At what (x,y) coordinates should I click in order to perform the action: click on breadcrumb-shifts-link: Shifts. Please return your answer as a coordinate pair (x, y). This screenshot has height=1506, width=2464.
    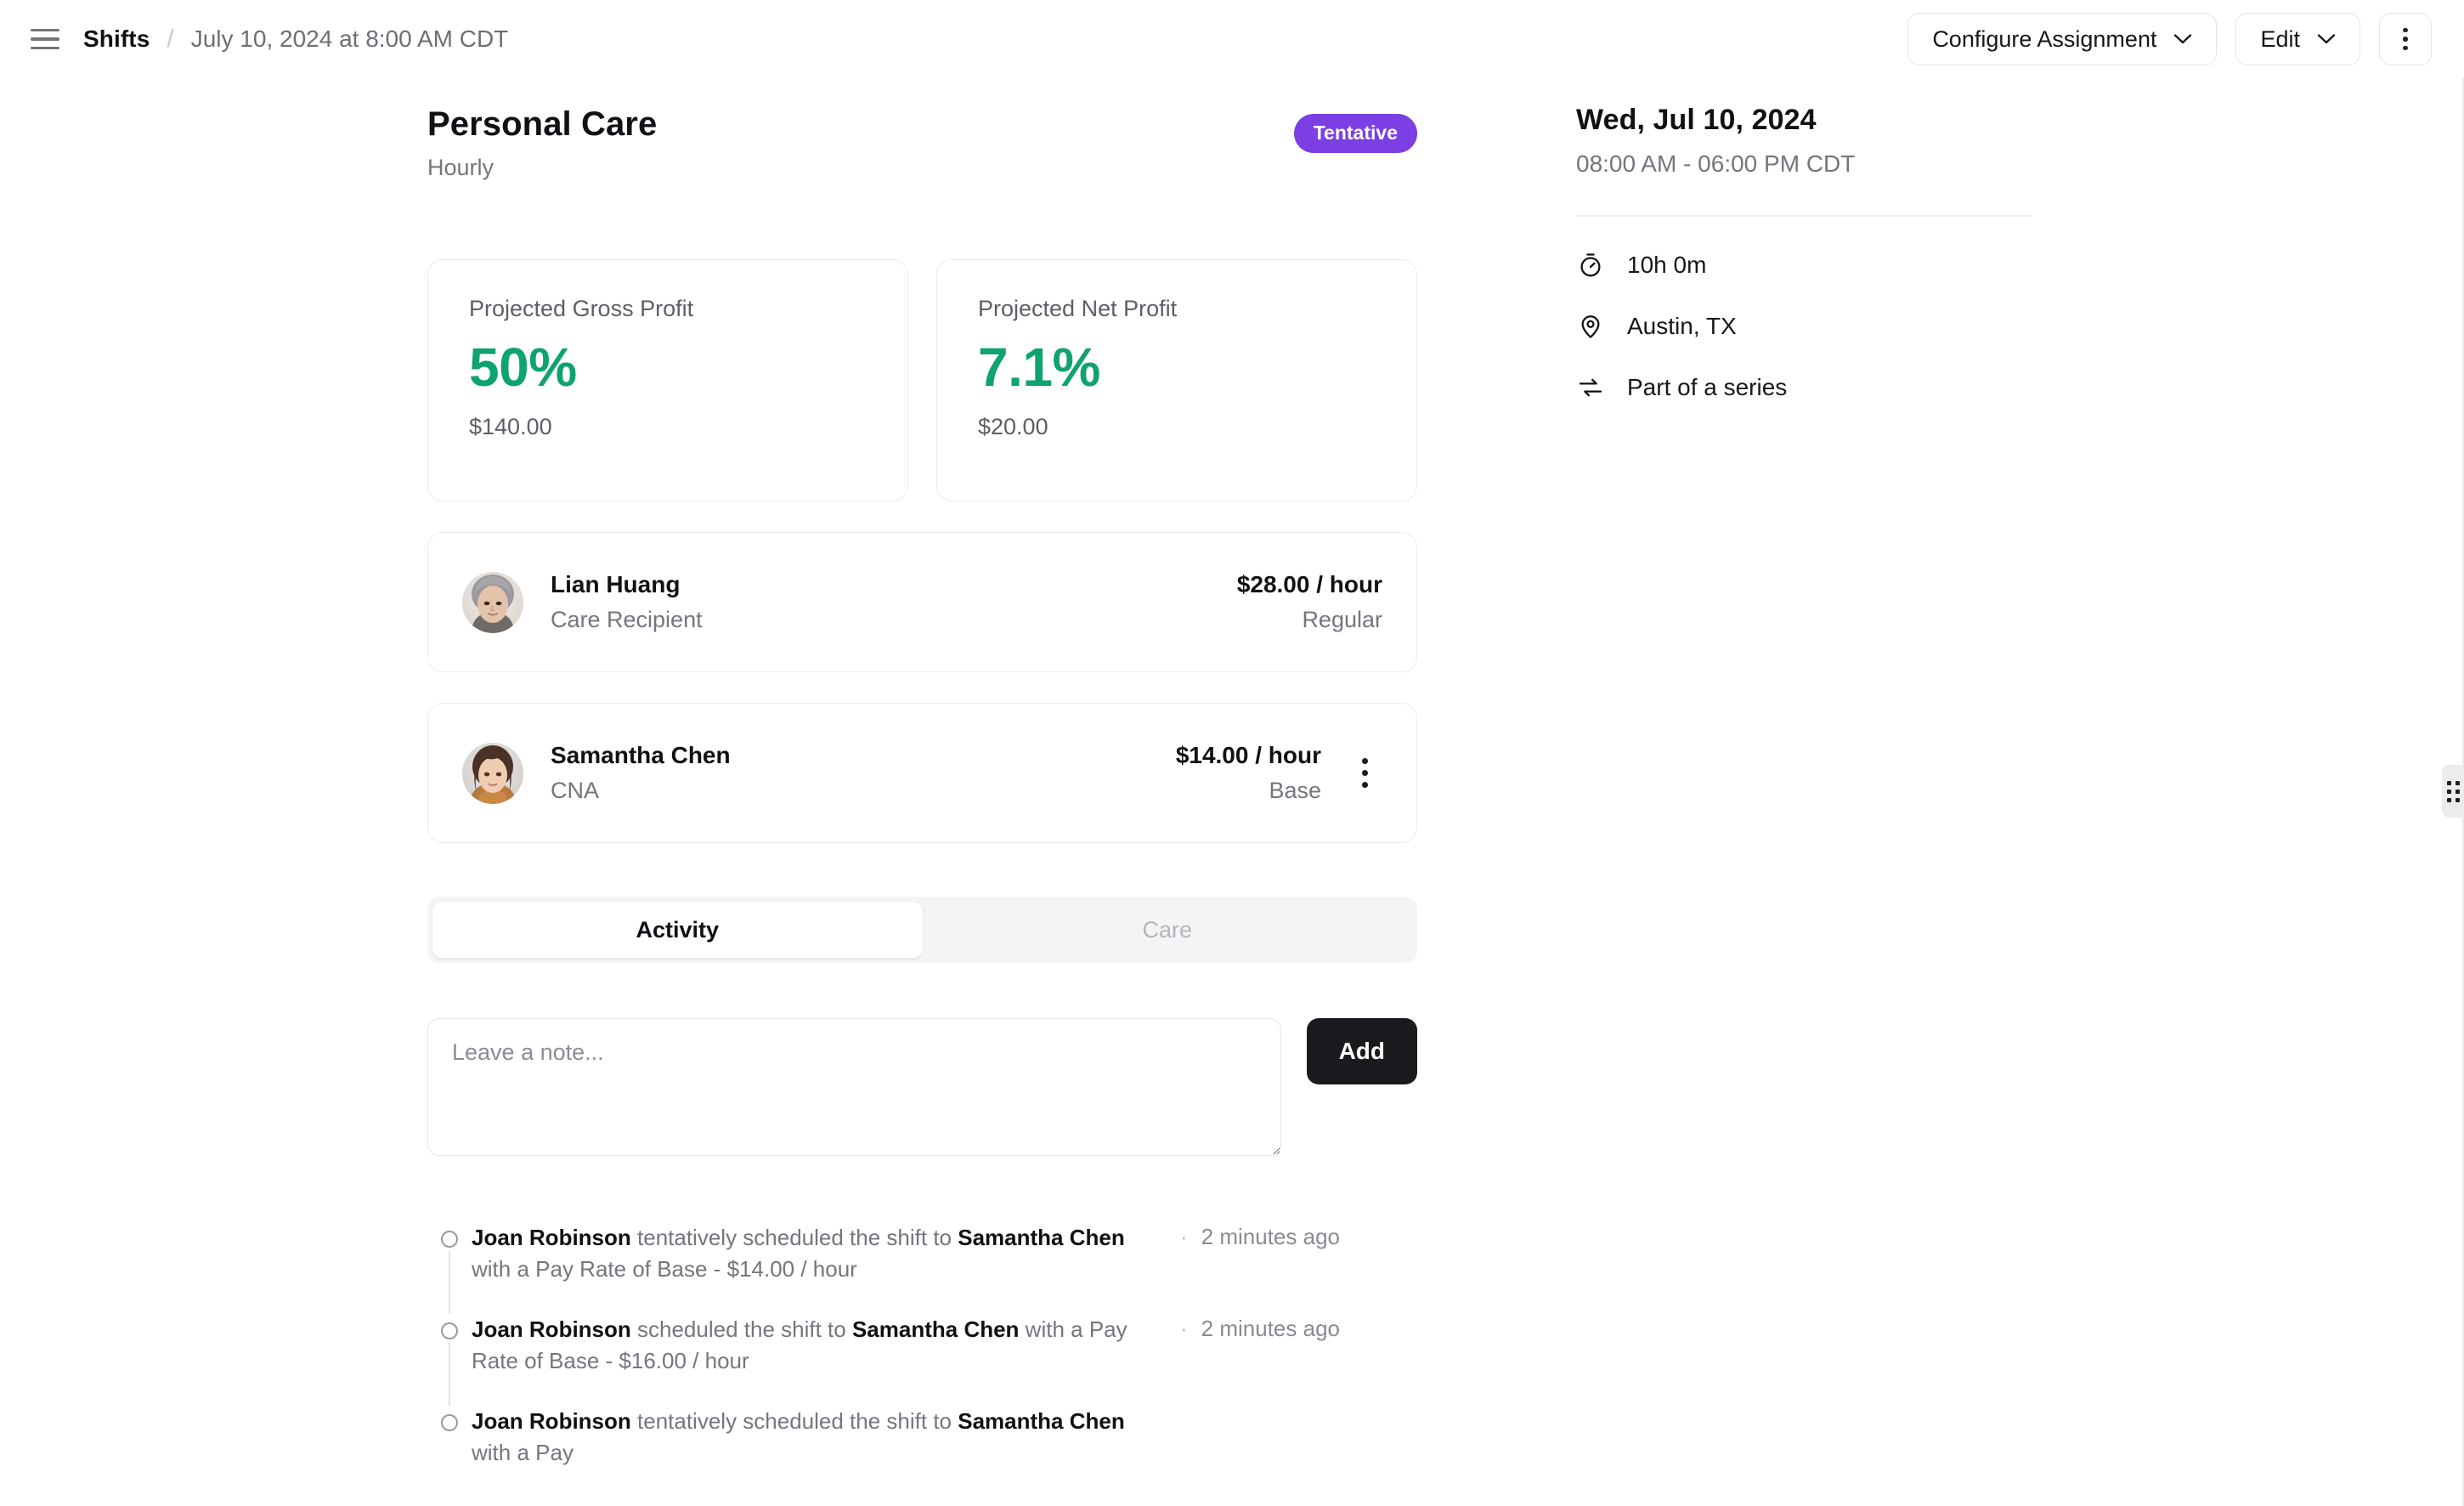
    Looking at the image, I should click on (116, 39).